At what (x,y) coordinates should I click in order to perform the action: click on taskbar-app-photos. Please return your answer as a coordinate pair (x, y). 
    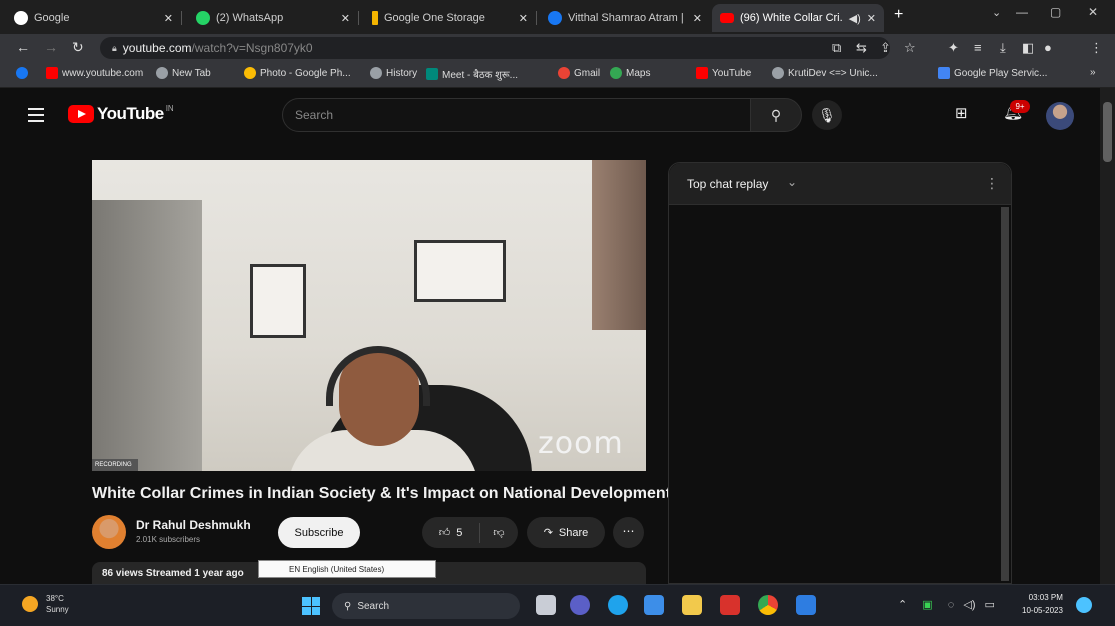
    Looking at the image, I should click on (806, 605).